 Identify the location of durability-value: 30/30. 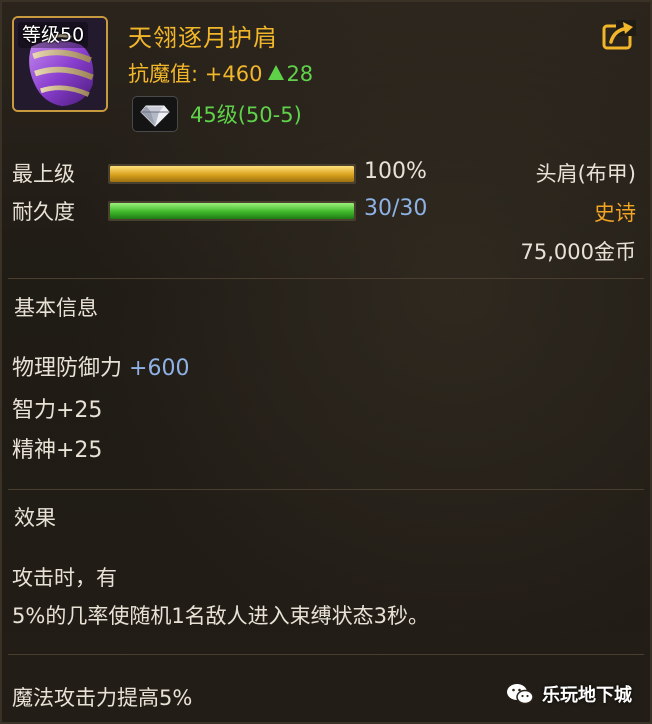
(396, 208).